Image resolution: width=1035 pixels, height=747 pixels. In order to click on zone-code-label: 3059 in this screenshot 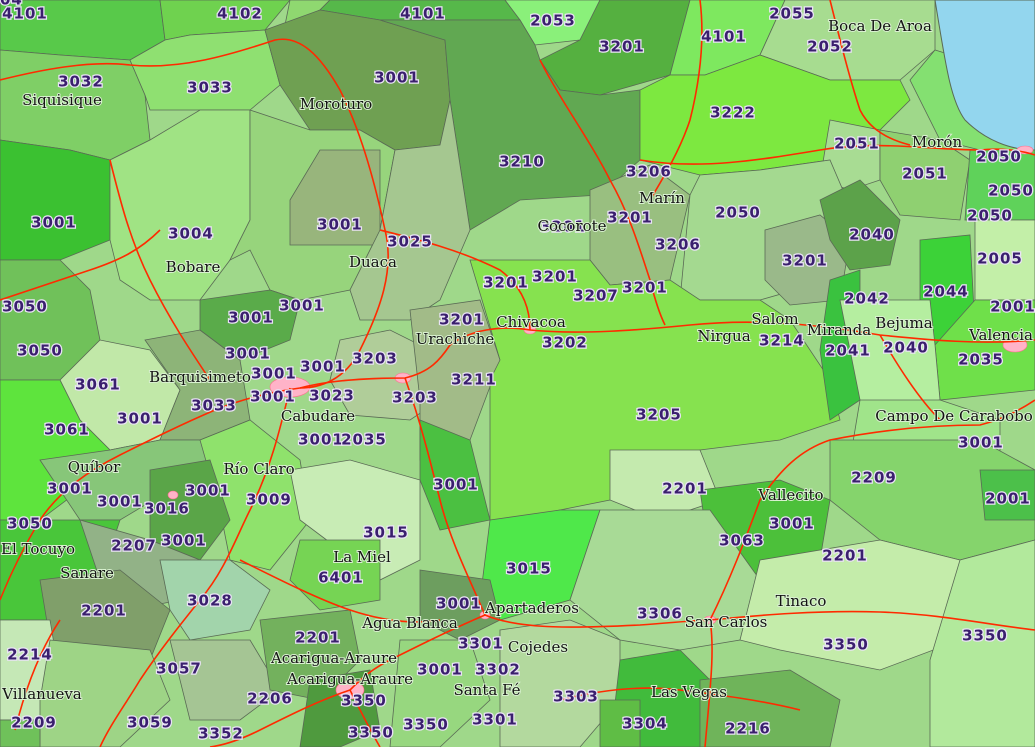, I will do `click(150, 723)`.